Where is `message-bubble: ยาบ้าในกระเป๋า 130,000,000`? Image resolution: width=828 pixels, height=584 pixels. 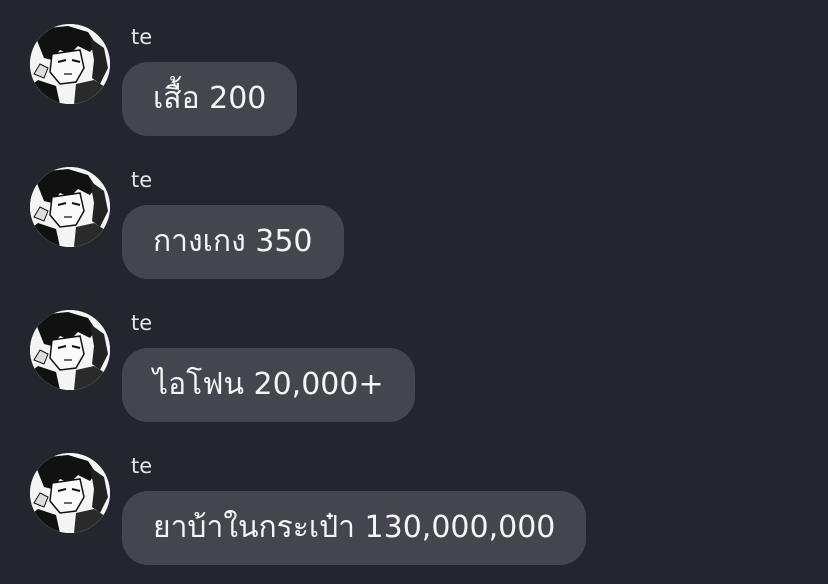
message-bubble: ยาบ้าในกระเป๋า 130,000,000 is located at coordinates (354, 528).